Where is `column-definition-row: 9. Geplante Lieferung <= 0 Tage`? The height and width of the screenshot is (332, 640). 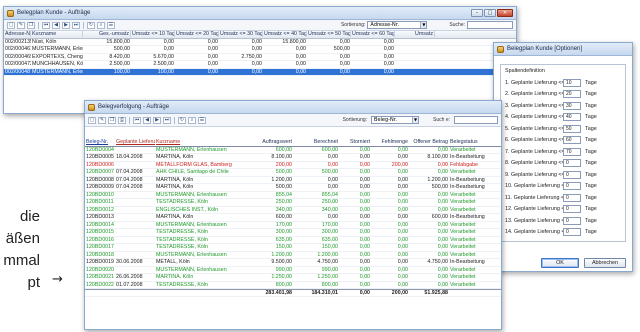
column-definition-row: 9. Geplante Lieferung <= 0 Tage is located at coordinates (563, 175).